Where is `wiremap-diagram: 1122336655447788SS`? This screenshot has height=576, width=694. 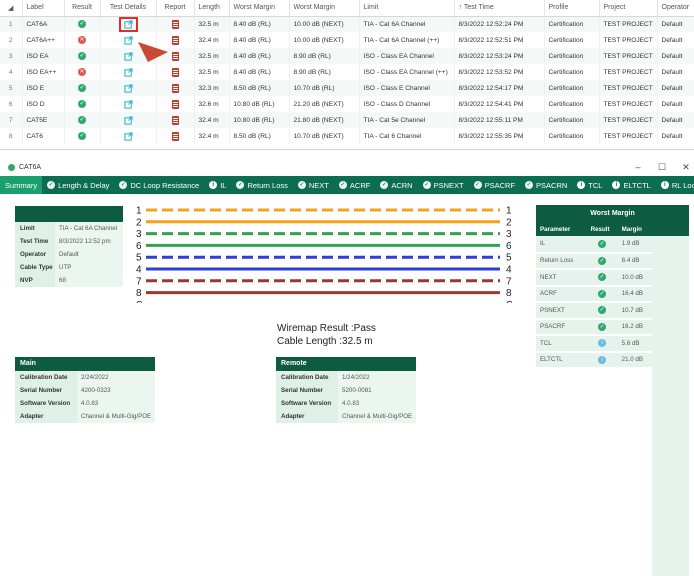 wiremap-diagram: 1122336655447788SS is located at coordinates (324, 255).